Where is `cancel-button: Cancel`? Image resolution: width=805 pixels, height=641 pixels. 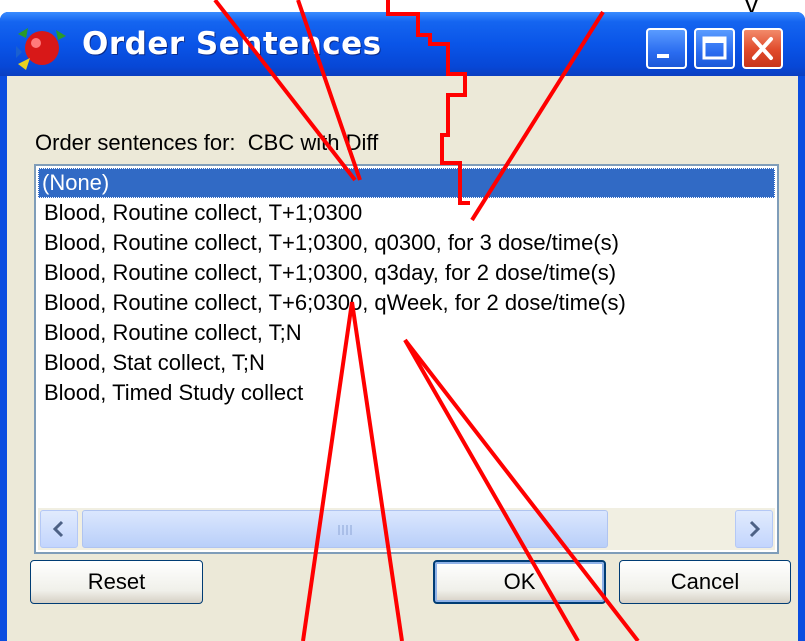 cancel-button: Cancel is located at coordinates (705, 582).